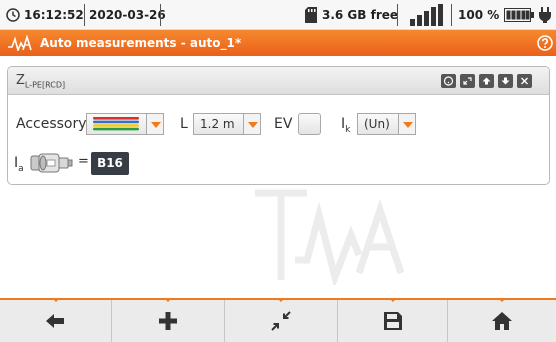 Image resolution: width=556 pixels, height=342 pixels. I want to click on panel-title-sub: L-PE[RCD], so click(45, 85).